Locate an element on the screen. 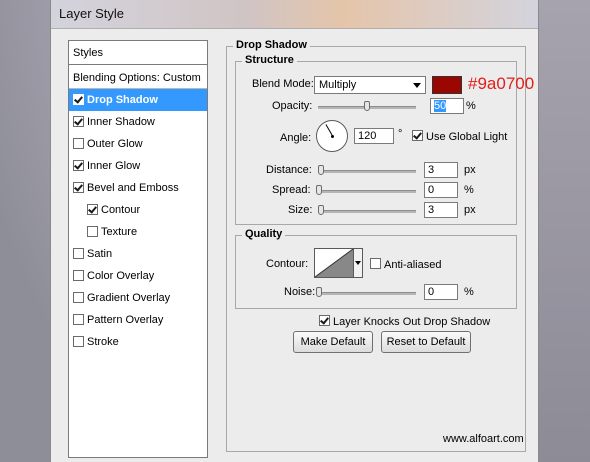 The width and height of the screenshot is (590, 462). angle-input: 120 is located at coordinates (374, 136).